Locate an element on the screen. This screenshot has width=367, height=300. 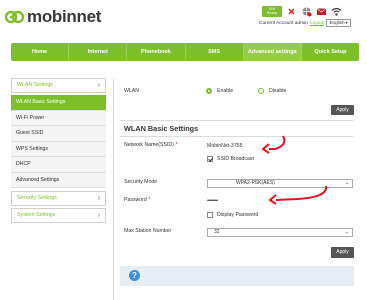
account-row: Current Account admin Logout English ▾ is located at coordinates (305, 23).